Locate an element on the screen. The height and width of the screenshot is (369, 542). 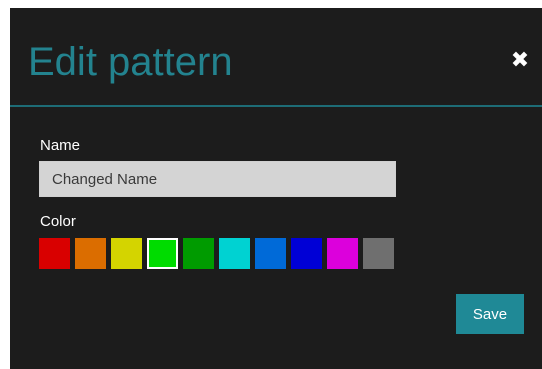
header-divider is located at coordinates (276, 106).